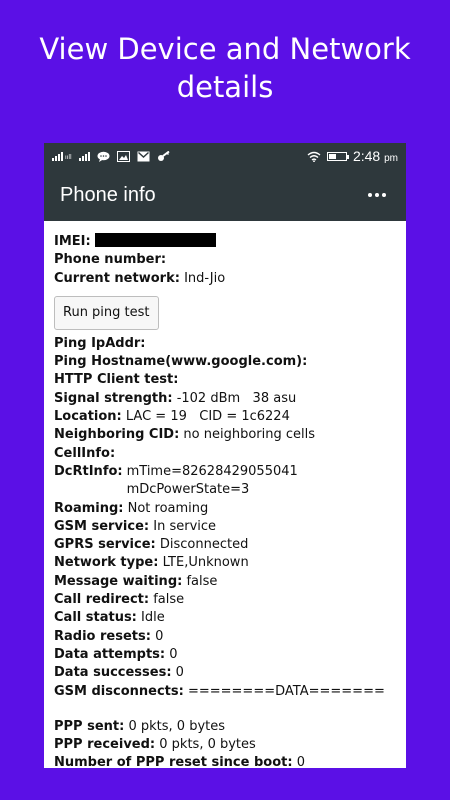 The width and height of the screenshot is (450, 800). Describe the element at coordinates (236, 398) in the screenshot. I see `signal-strength-value: -102 dBm 38 asu` at that location.